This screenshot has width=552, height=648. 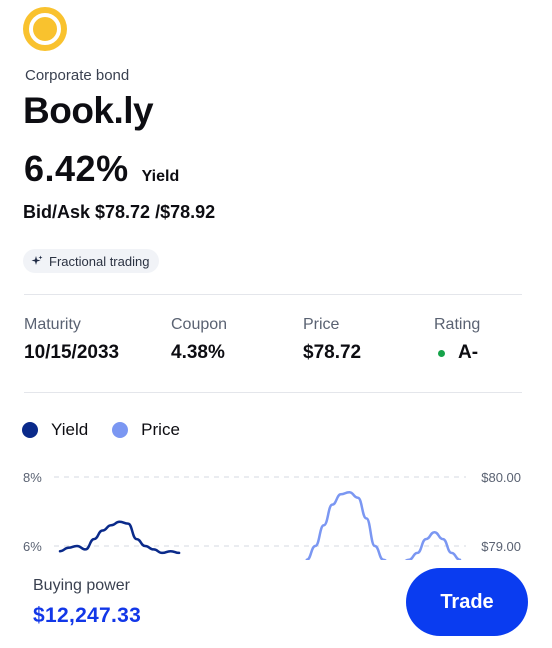 I want to click on stat-price: Price $78.72, so click(x=332, y=340).